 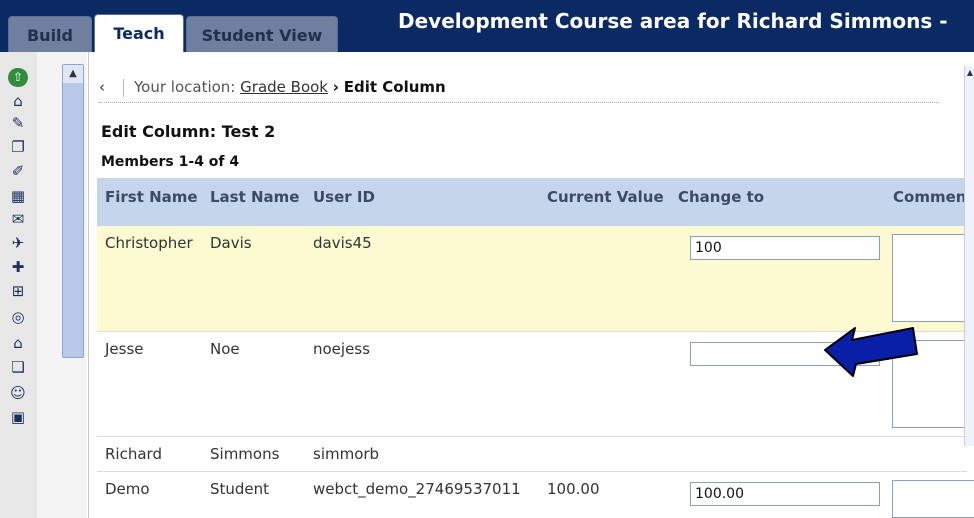 What do you see at coordinates (188, 131) in the screenshot?
I see `page-title: Edit Column: Test 2` at bounding box center [188, 131].